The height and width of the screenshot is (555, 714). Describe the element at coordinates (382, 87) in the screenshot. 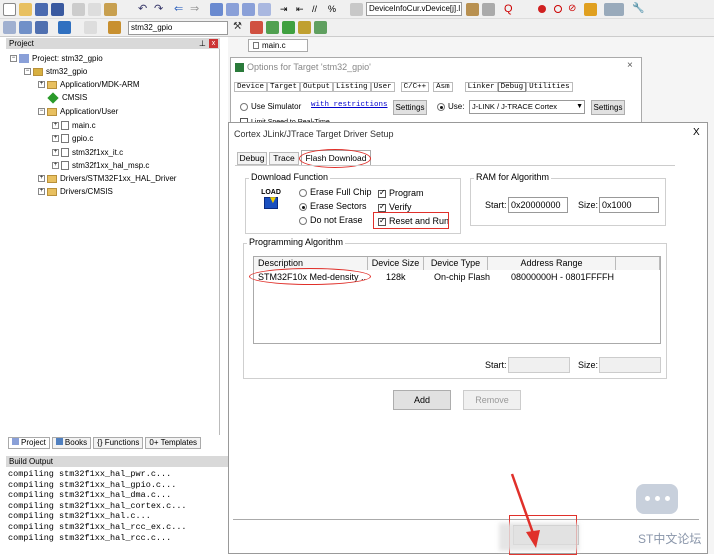

I see `tab-user: User` at that location.